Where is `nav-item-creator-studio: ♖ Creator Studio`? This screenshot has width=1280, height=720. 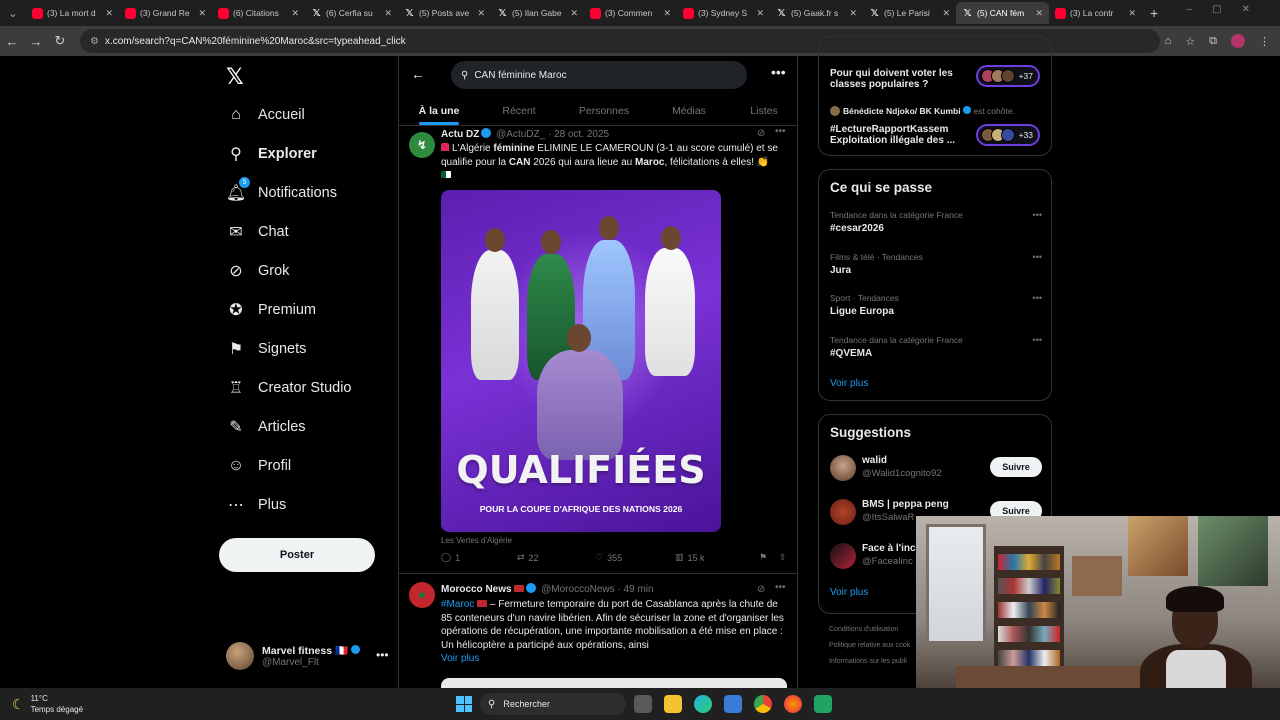 nav-item-creator-studio: ♖ Creator Studio is located at coordinates (289, 388).